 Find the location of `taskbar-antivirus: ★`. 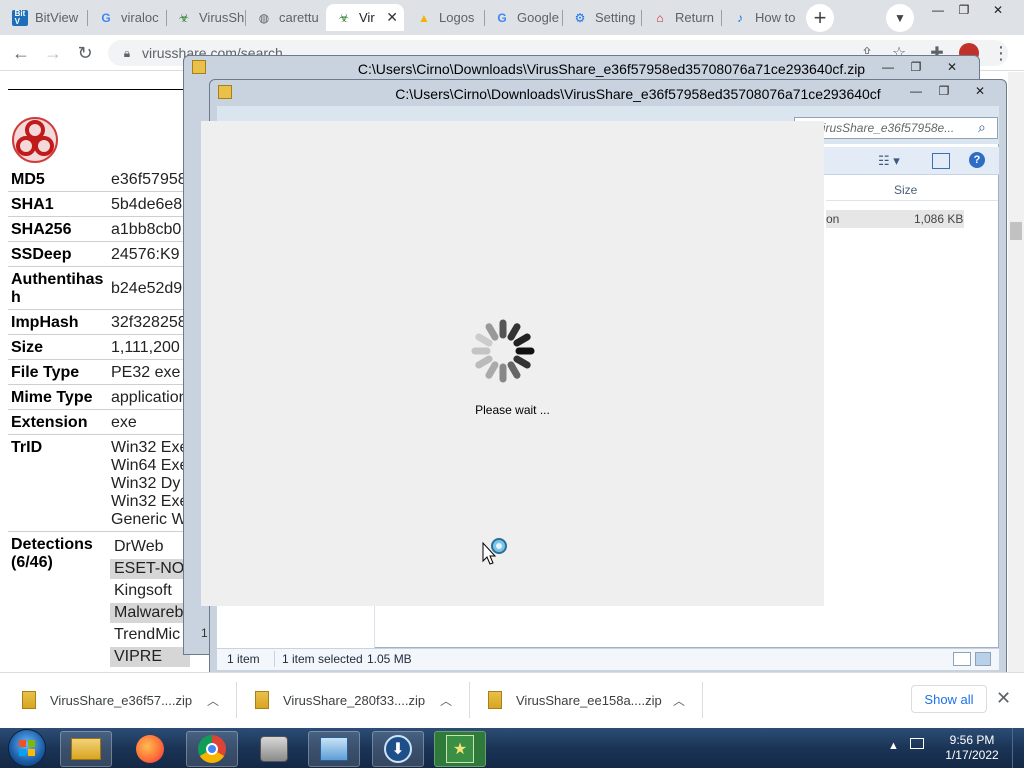

taskbar-antivirus: ★ is located at coordinates (460, 749).